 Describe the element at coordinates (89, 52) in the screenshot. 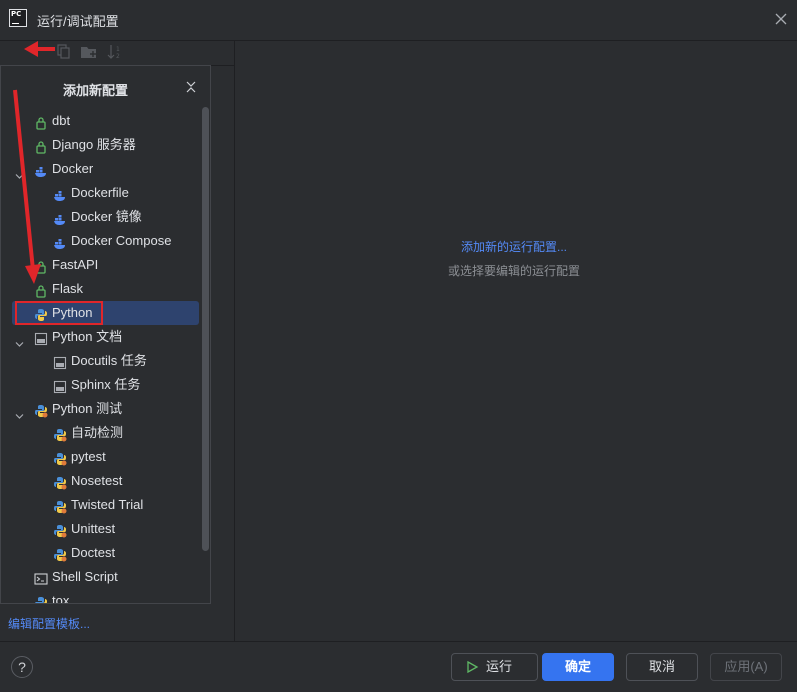

I see `folder-add-icon` at that location.